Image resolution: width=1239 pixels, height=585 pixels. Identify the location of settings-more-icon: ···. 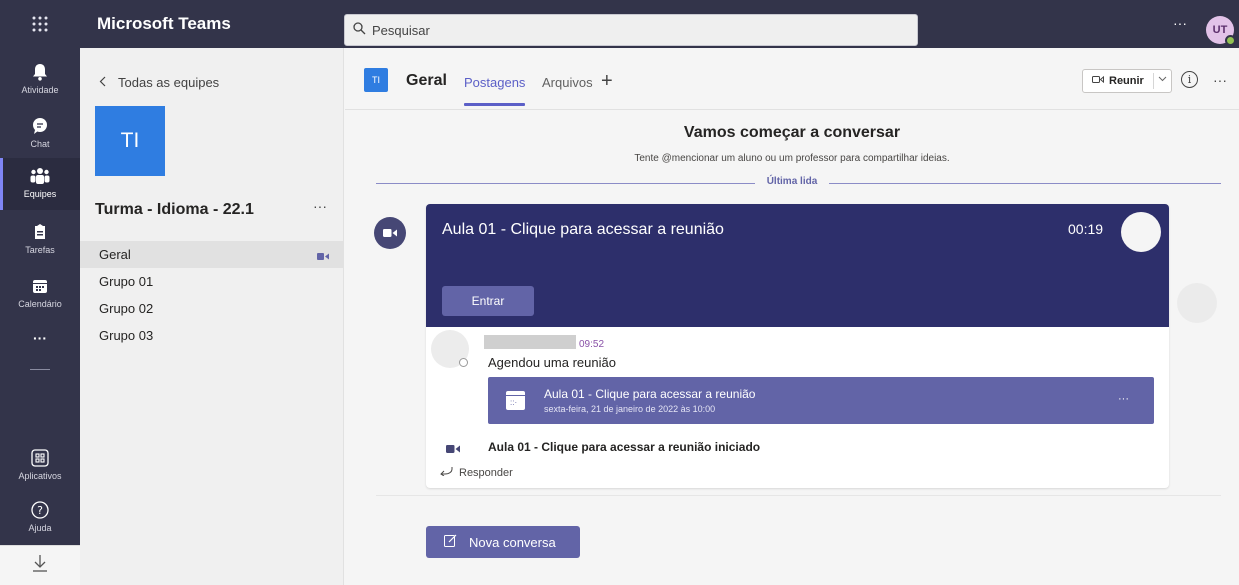
(1180, 23).